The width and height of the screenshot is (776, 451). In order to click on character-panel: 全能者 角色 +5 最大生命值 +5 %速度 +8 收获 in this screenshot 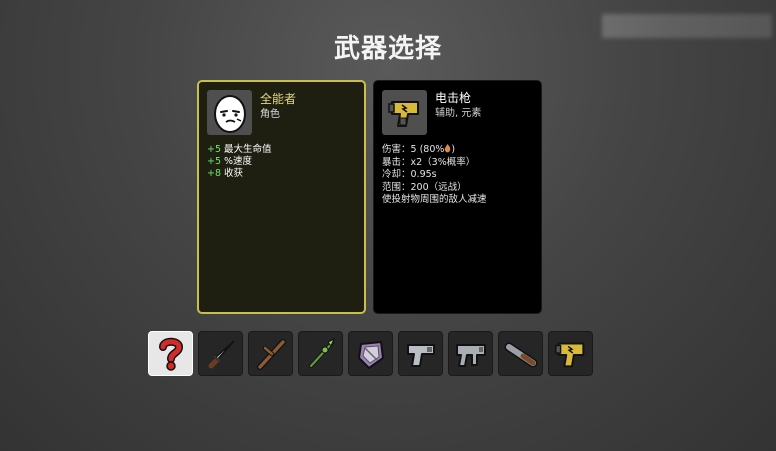, I will do `click(281, 197)`.